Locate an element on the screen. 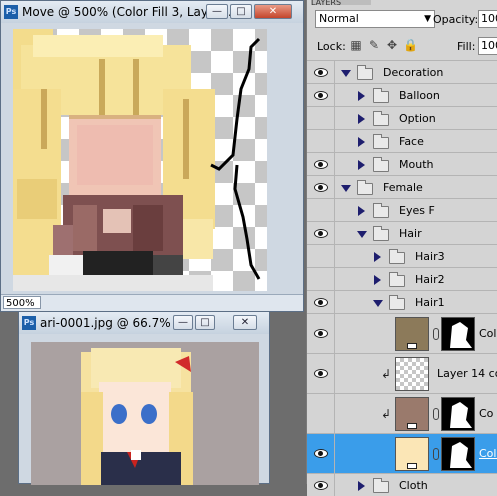  layer-row-face: Face is located at coordinates (402, 140).